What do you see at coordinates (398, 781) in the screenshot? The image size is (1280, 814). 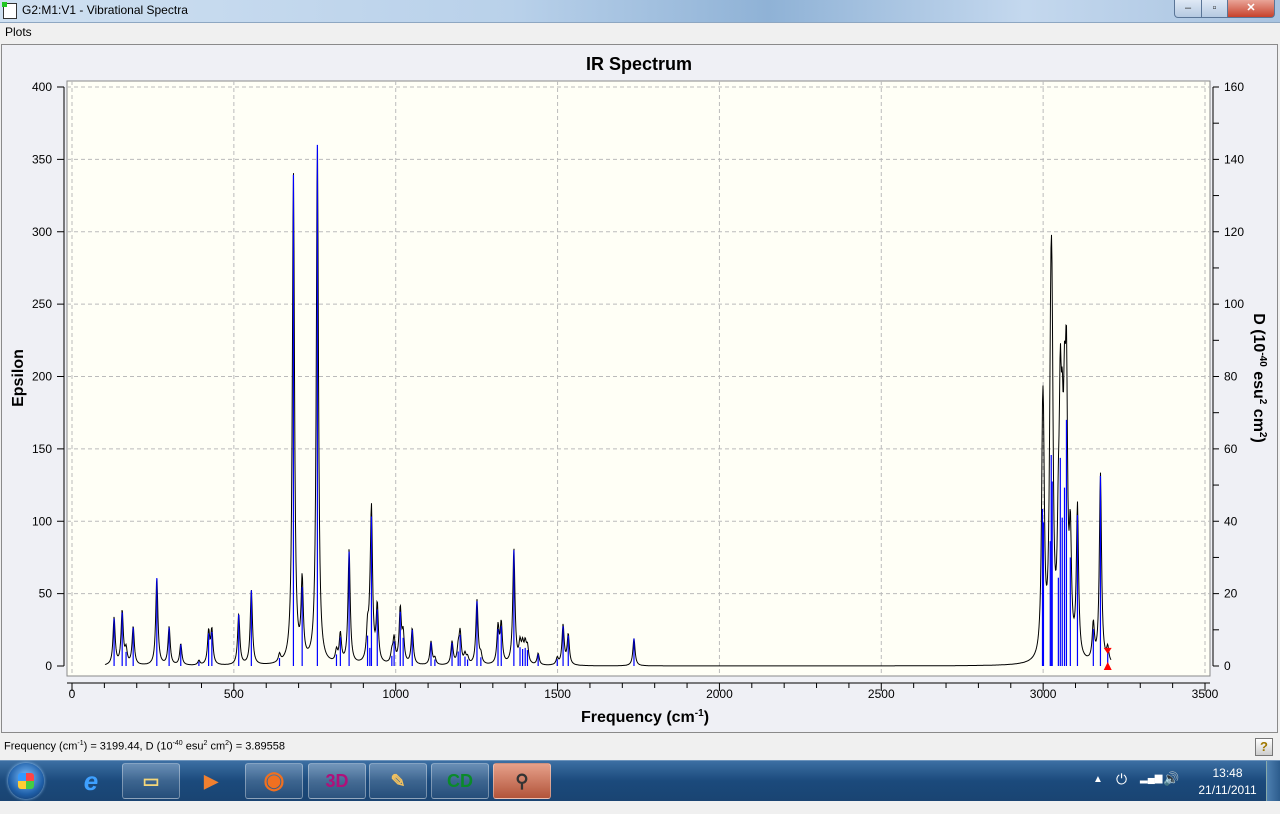 I see `taskbar-paint: ✎` at bounding box center [398, 781].